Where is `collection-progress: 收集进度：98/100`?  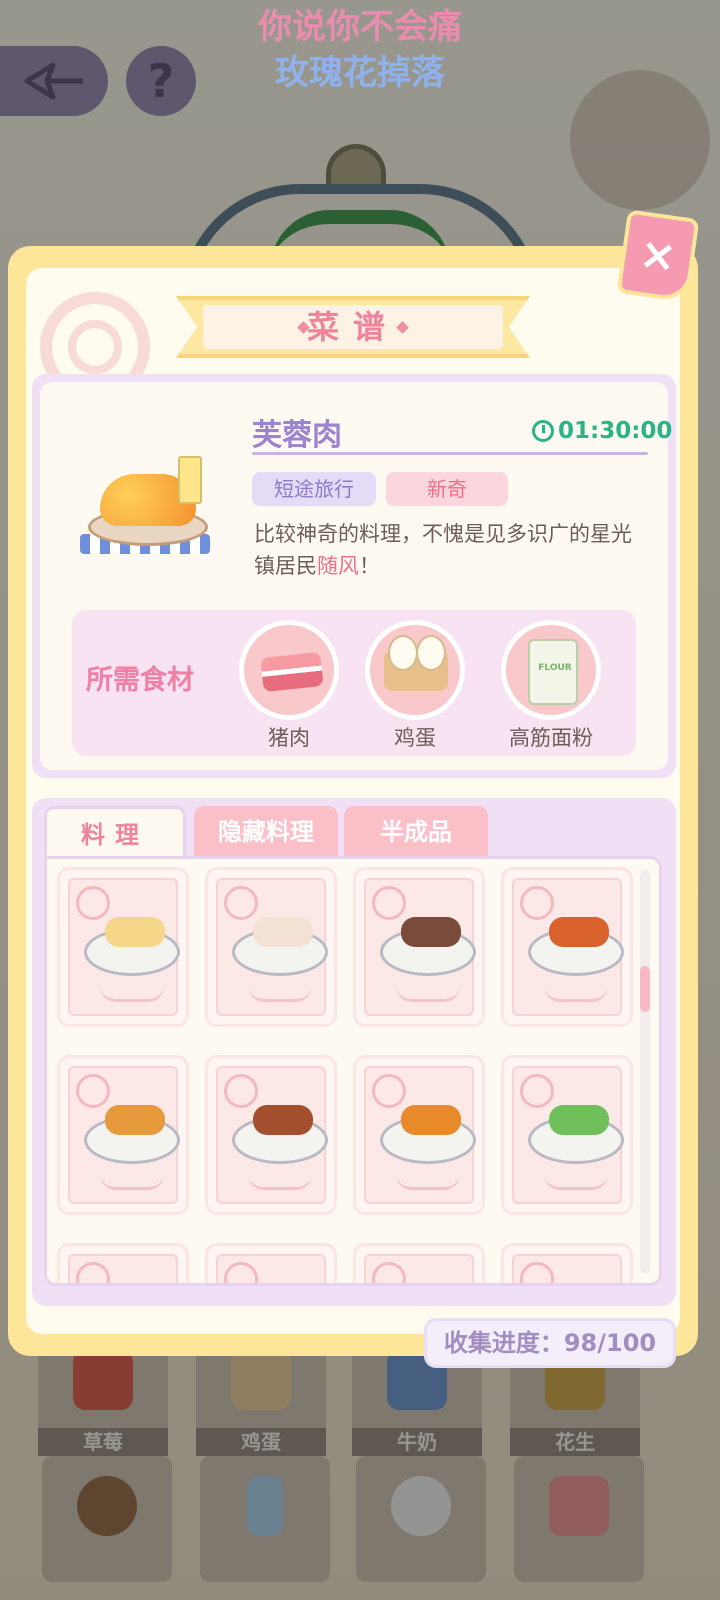
collection-progress: 收集进度：98/100 is located at coordinates (550, 1343).